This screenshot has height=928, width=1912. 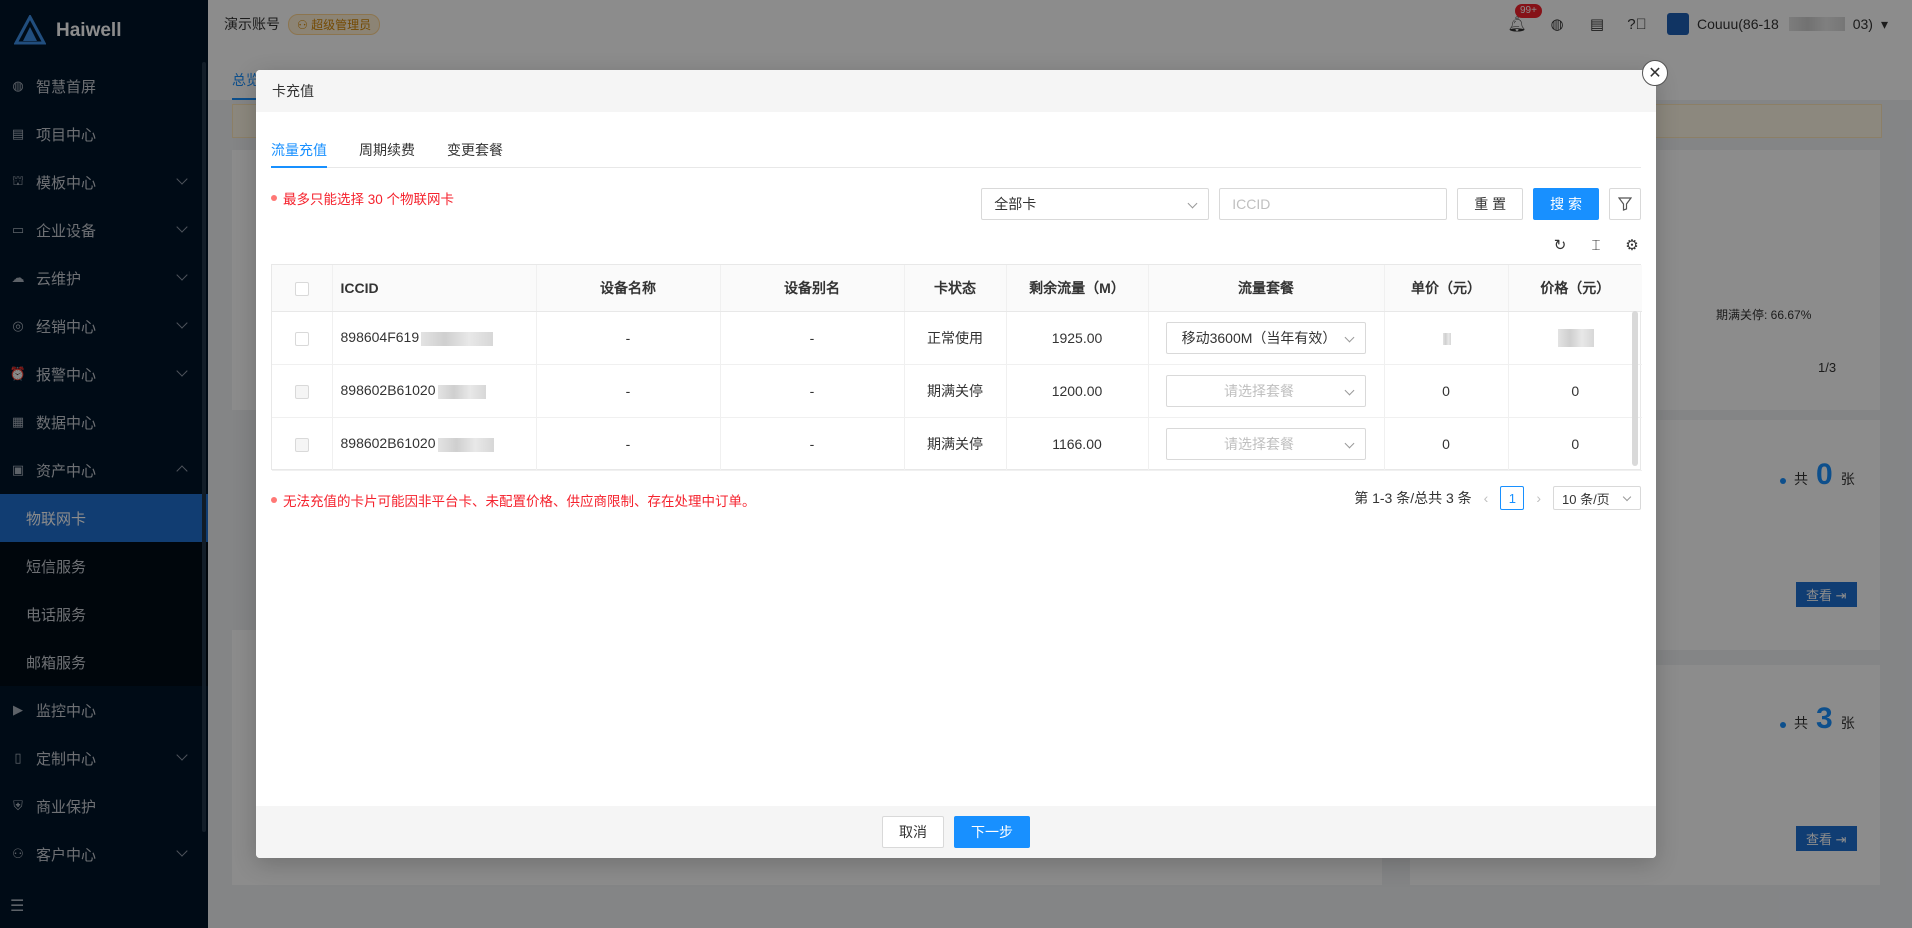 What do you see at coordinates (293, 91) in the screenshot?
I see `modal-title: 卡充值` at bounding box center [293, 91].